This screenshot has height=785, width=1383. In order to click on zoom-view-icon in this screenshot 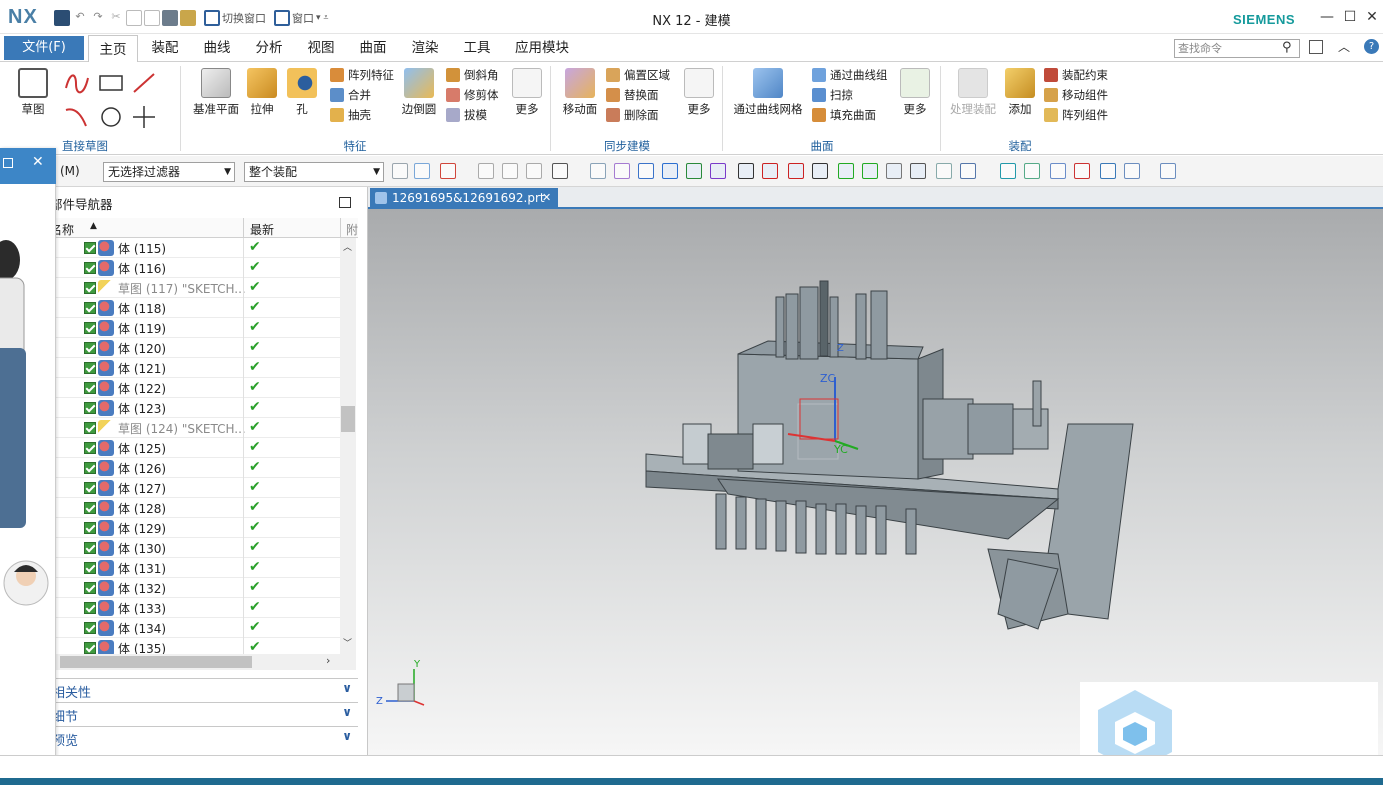, I will do `click(968, 171)`.